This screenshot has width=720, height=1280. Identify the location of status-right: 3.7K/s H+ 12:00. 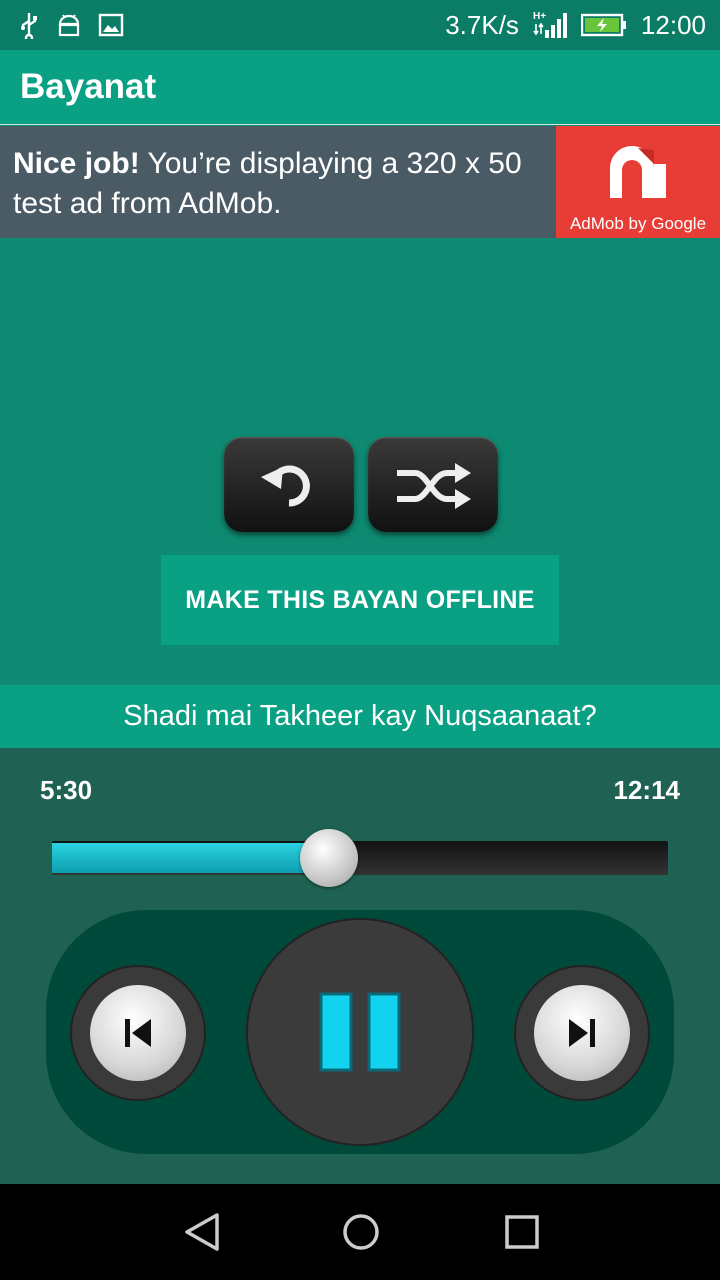
(575, 25).